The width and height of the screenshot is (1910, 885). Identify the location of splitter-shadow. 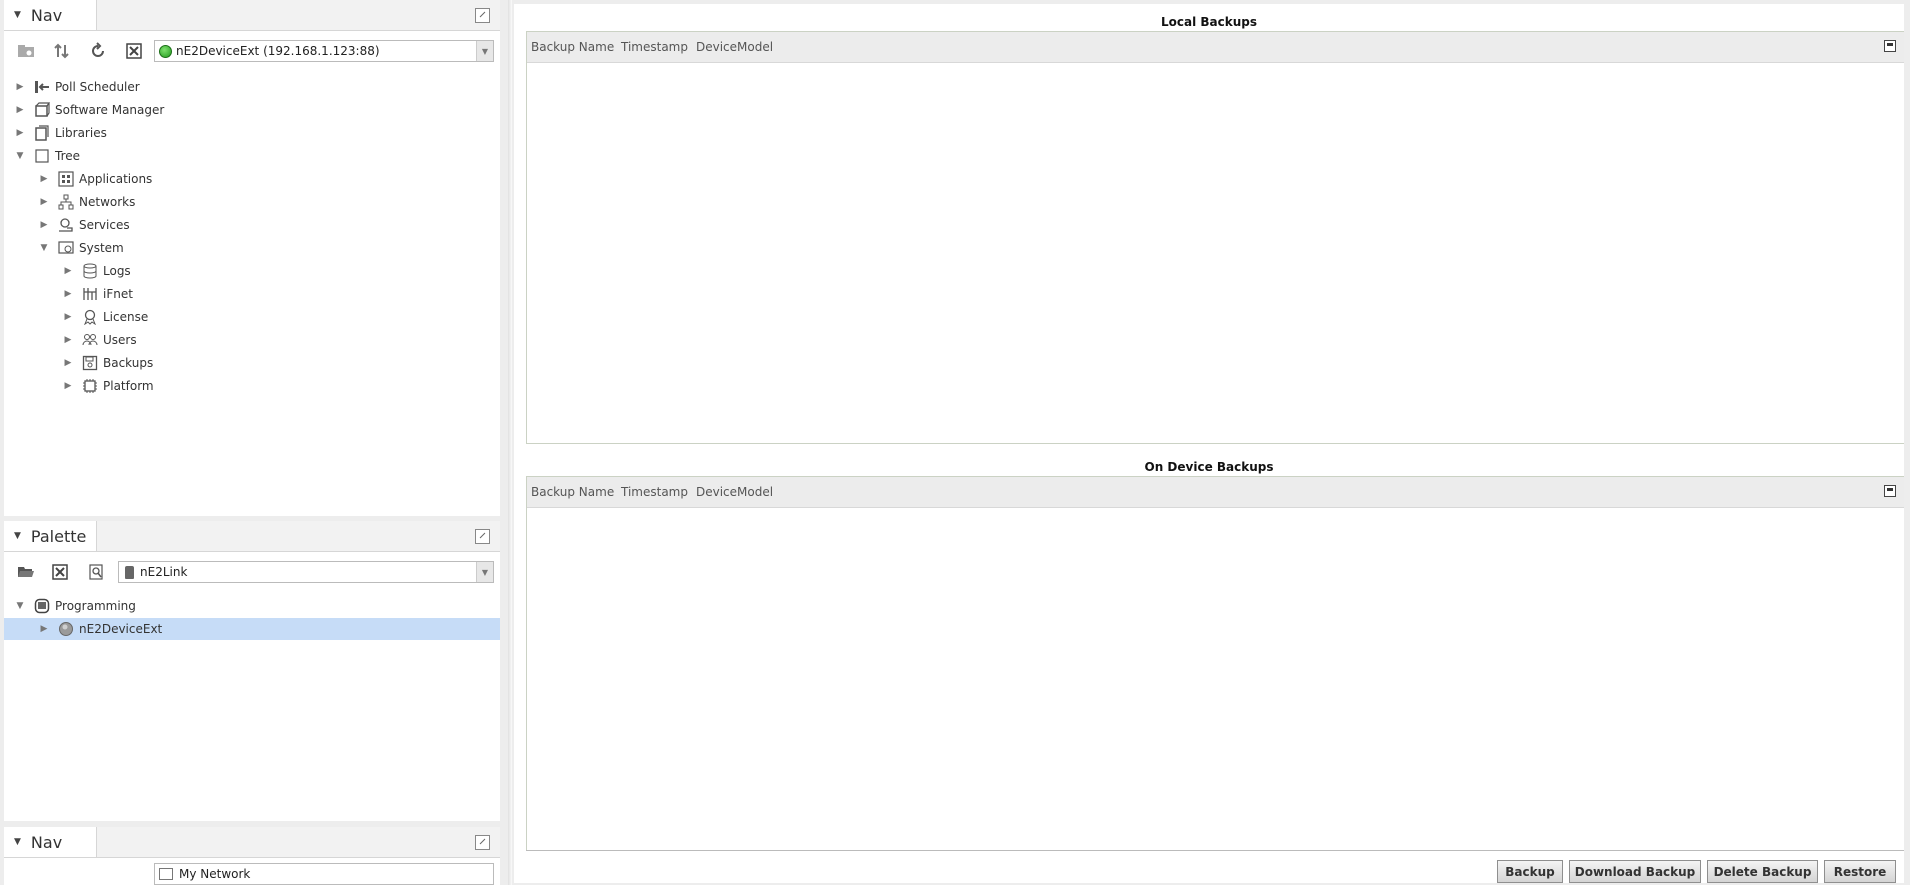
(510, 442).